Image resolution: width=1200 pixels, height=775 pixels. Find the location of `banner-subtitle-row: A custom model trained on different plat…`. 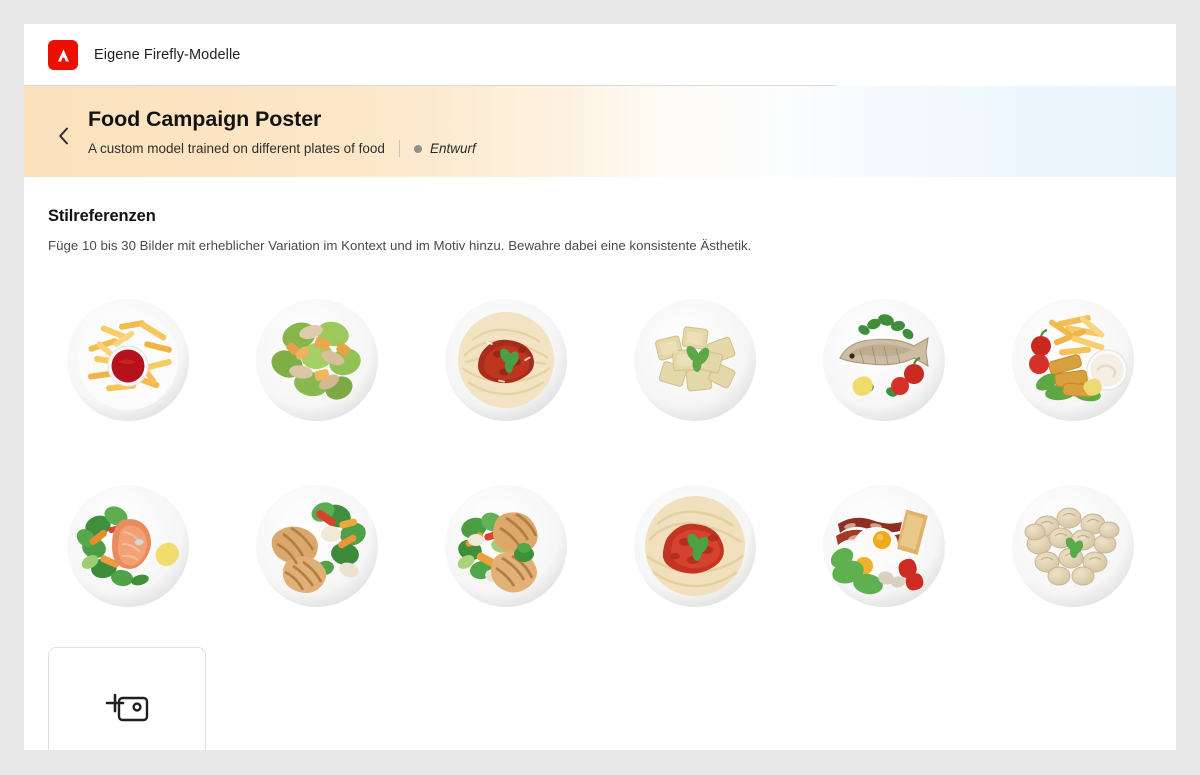

banner-subtitle-row: A custom model trained on different plat… is located at coordinates (282, 149).